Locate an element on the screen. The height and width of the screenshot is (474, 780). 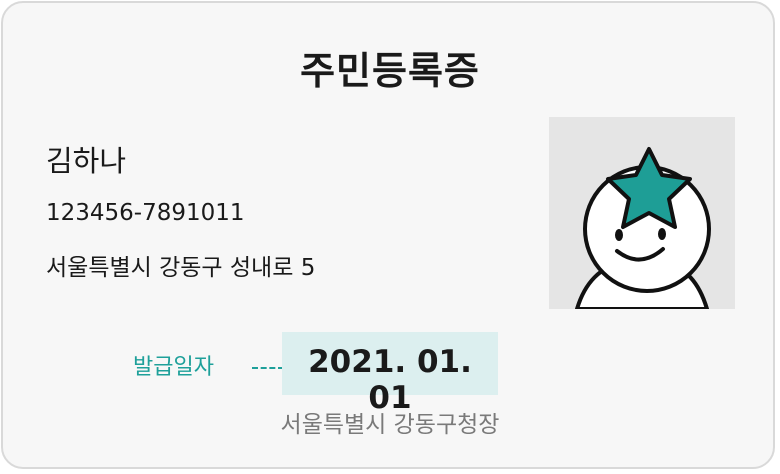
resident-registration-number: 123456-7891011 is located at coordinates (145, 213).